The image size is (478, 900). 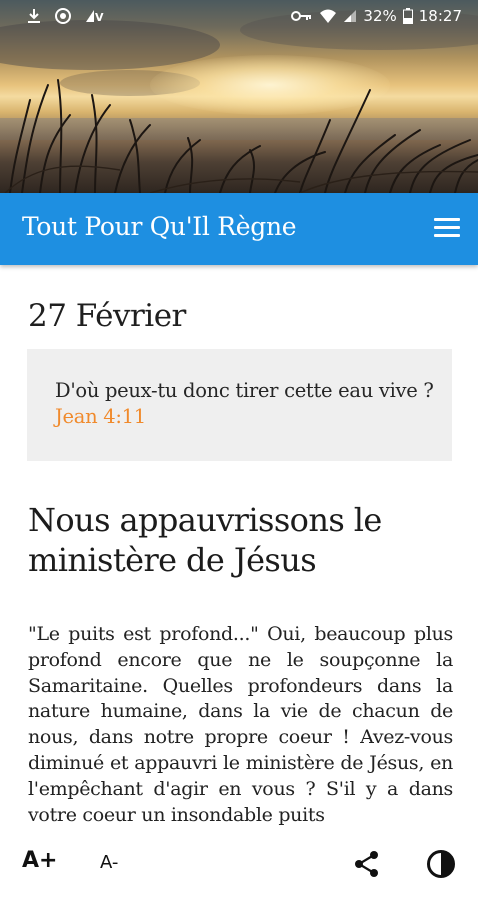 What do you see at coordinates (447, 228) in the screenshot?
I see `hamburger-menu-icon` at bounding box center [447, 228].